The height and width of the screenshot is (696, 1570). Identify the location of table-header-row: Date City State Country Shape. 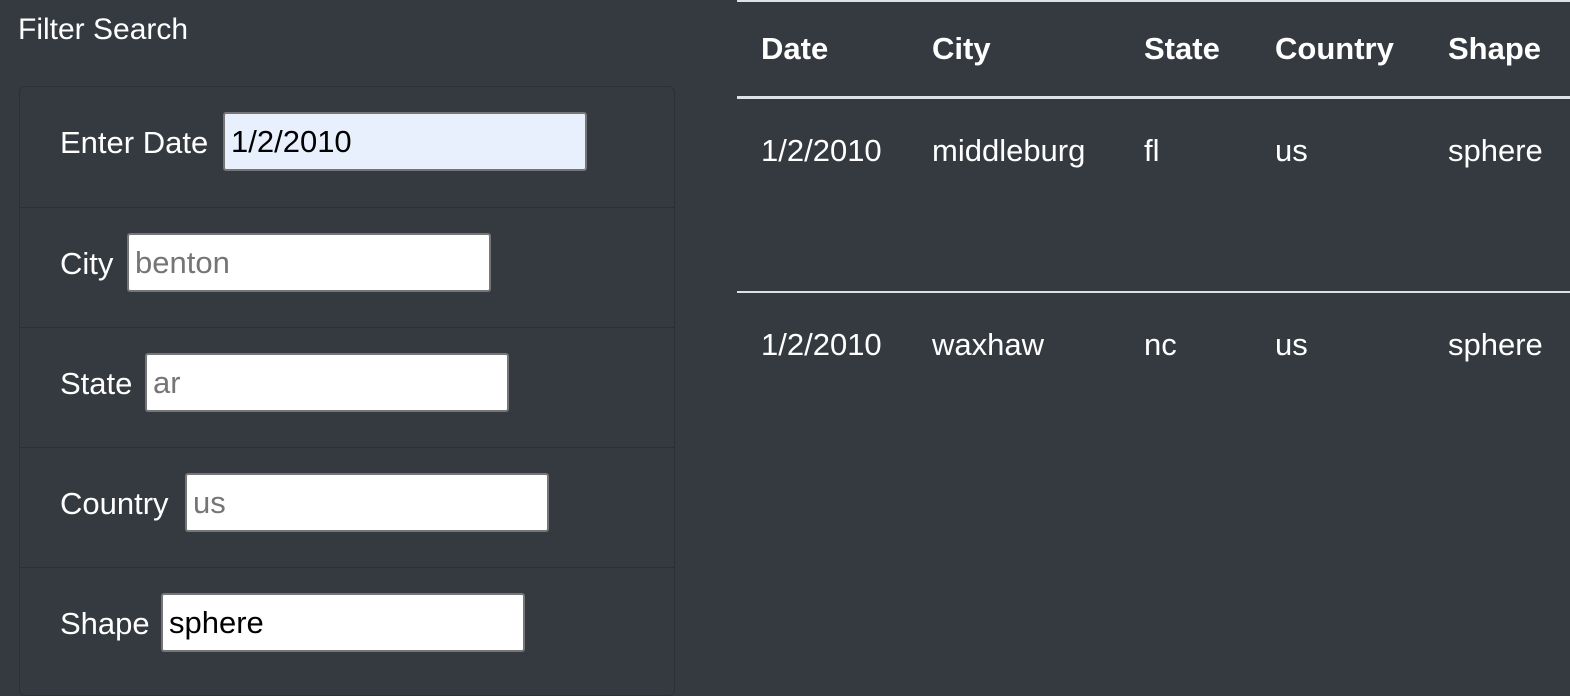
(1153, 49).